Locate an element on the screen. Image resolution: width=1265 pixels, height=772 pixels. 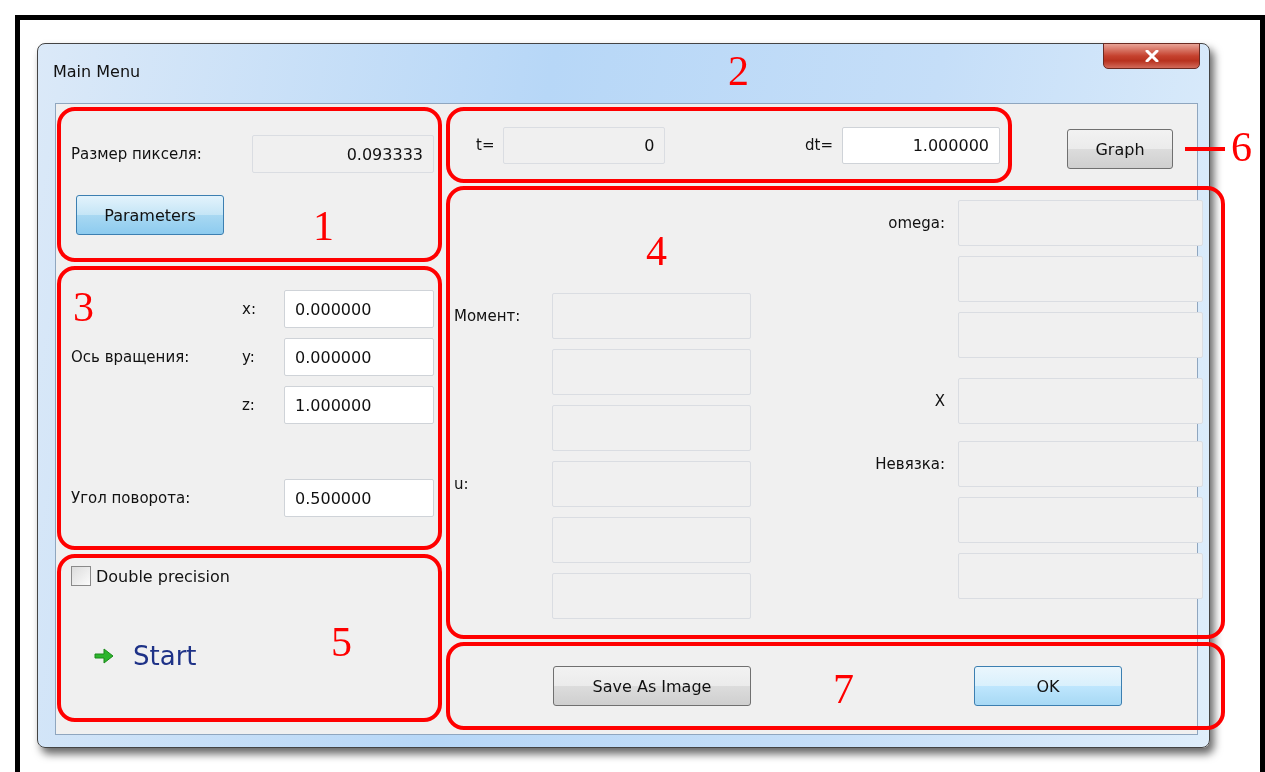
field-label: t= is located at coordinates (485, 145).